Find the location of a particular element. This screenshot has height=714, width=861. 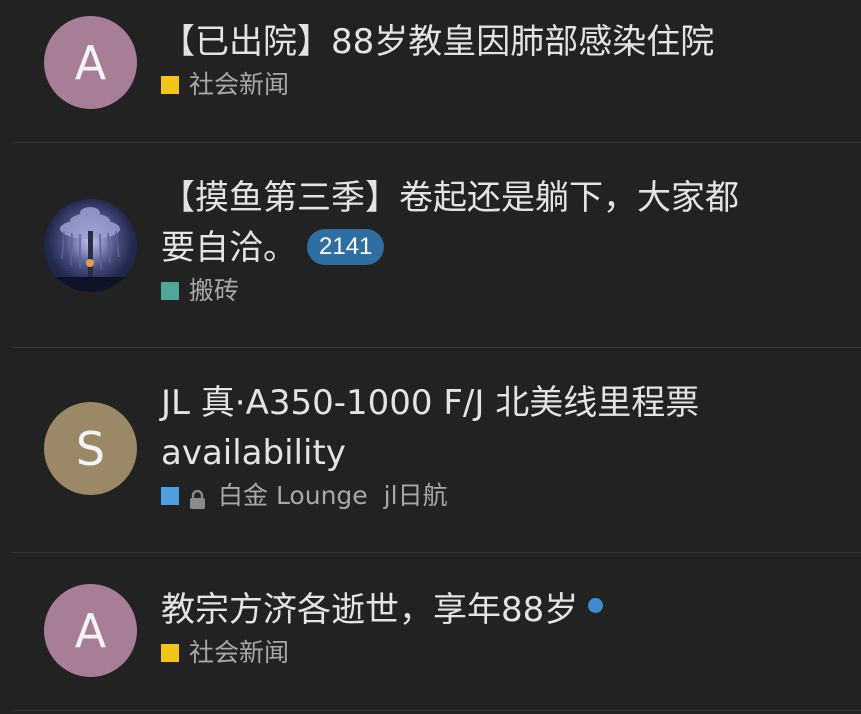

user-avatar is located at coordinates (90, 245).